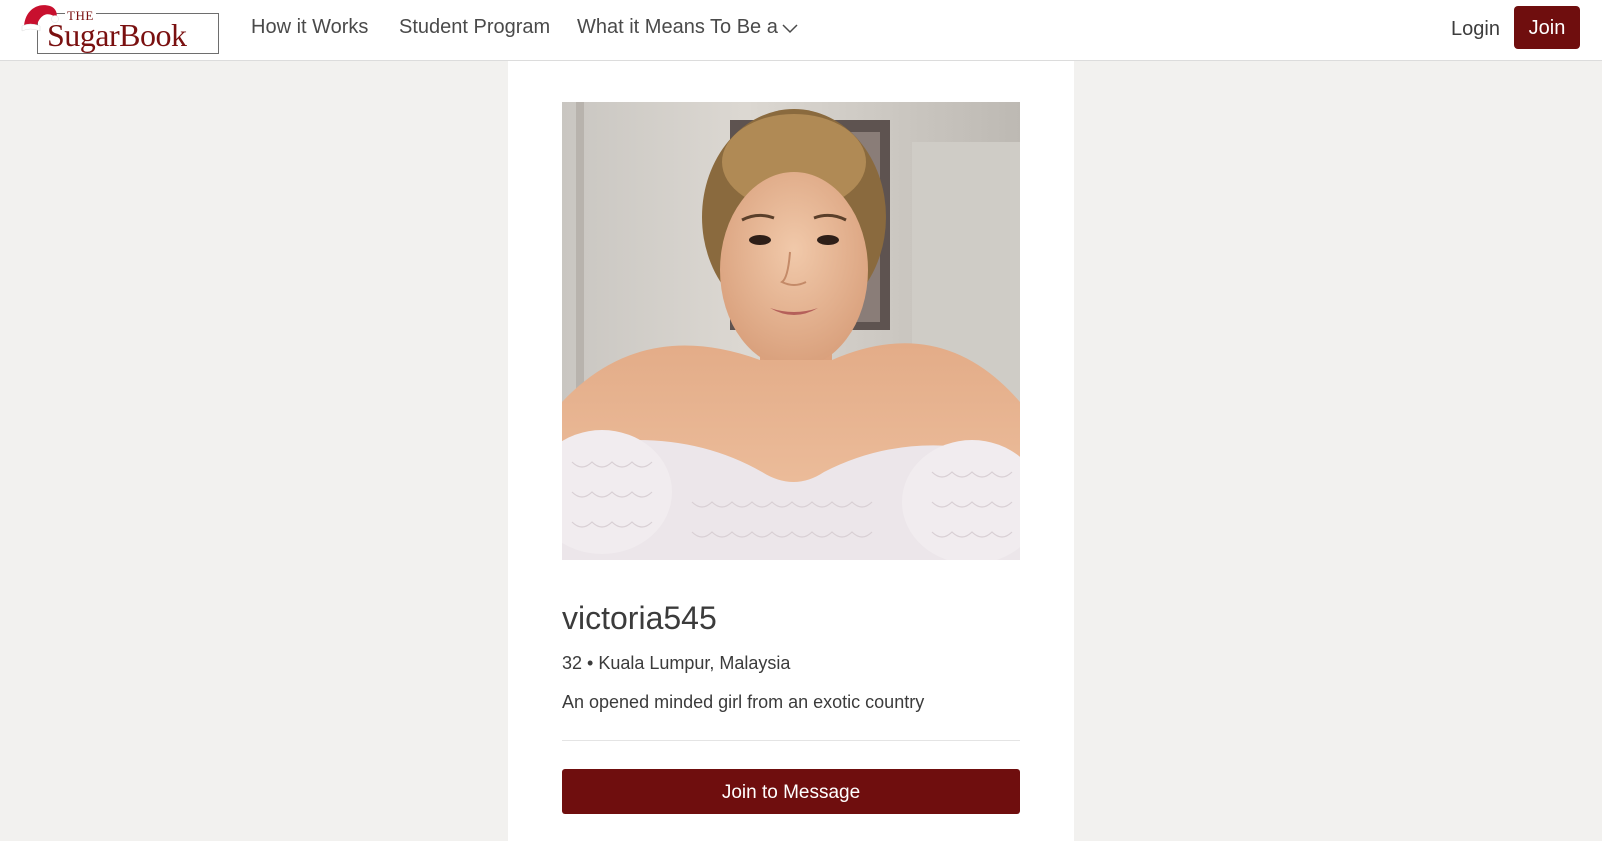  What do you see at coordinates (309, 27) in the screenshot?
I see `nav-how-it-works: How it Works` at bounding box center [309, 27].